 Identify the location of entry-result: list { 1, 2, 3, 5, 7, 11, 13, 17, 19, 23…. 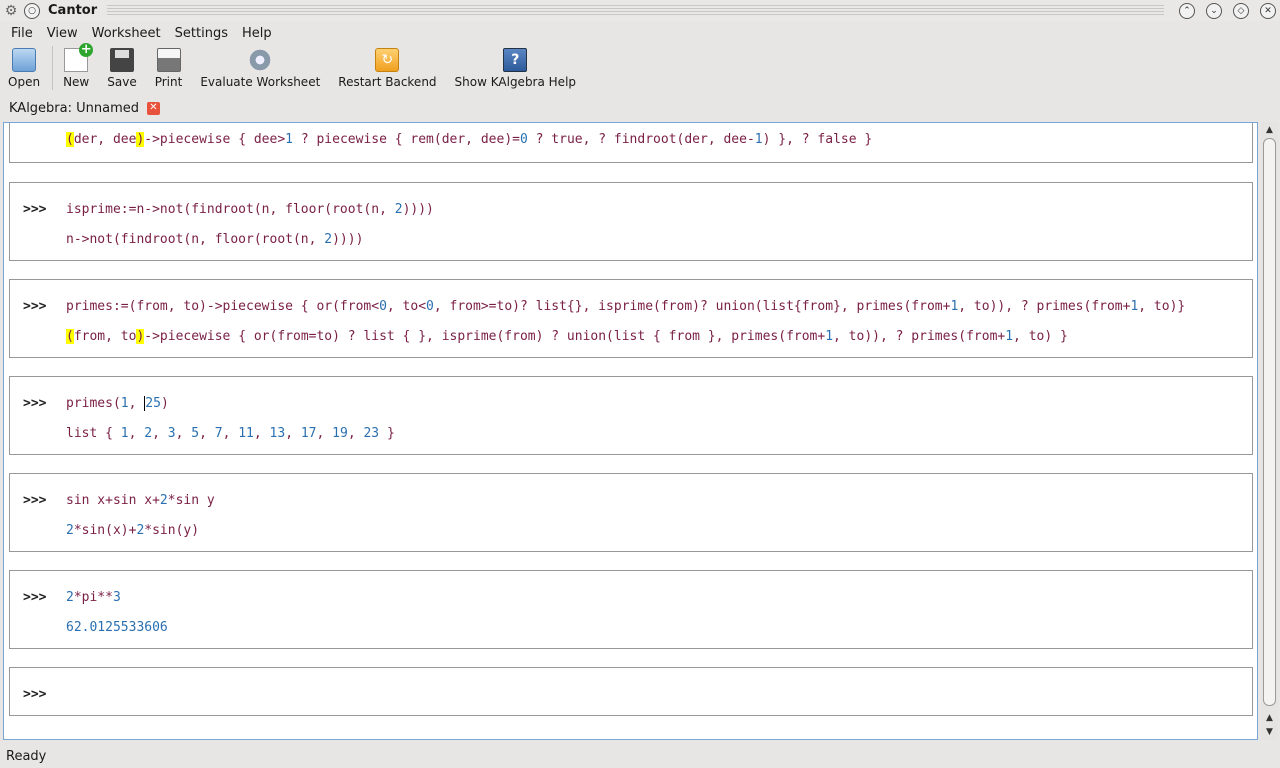
(230, 433).